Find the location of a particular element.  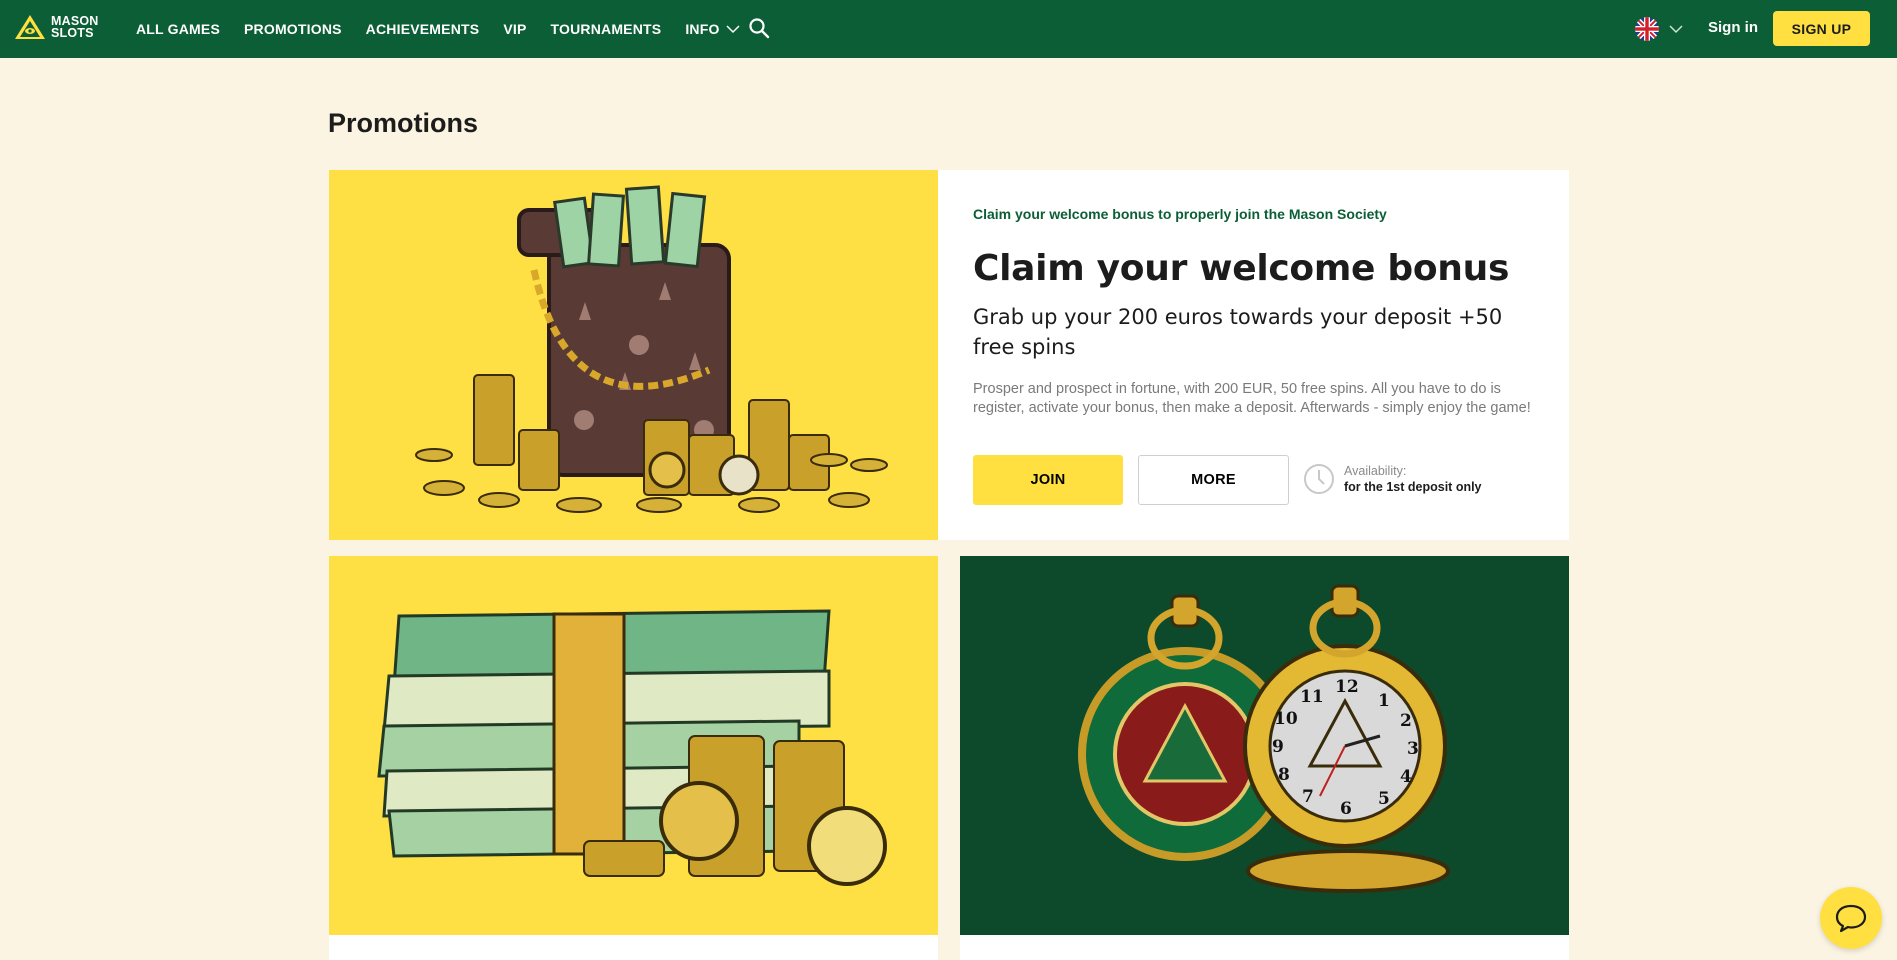

svg-text: 10 is located at coordinates (1286, 719).